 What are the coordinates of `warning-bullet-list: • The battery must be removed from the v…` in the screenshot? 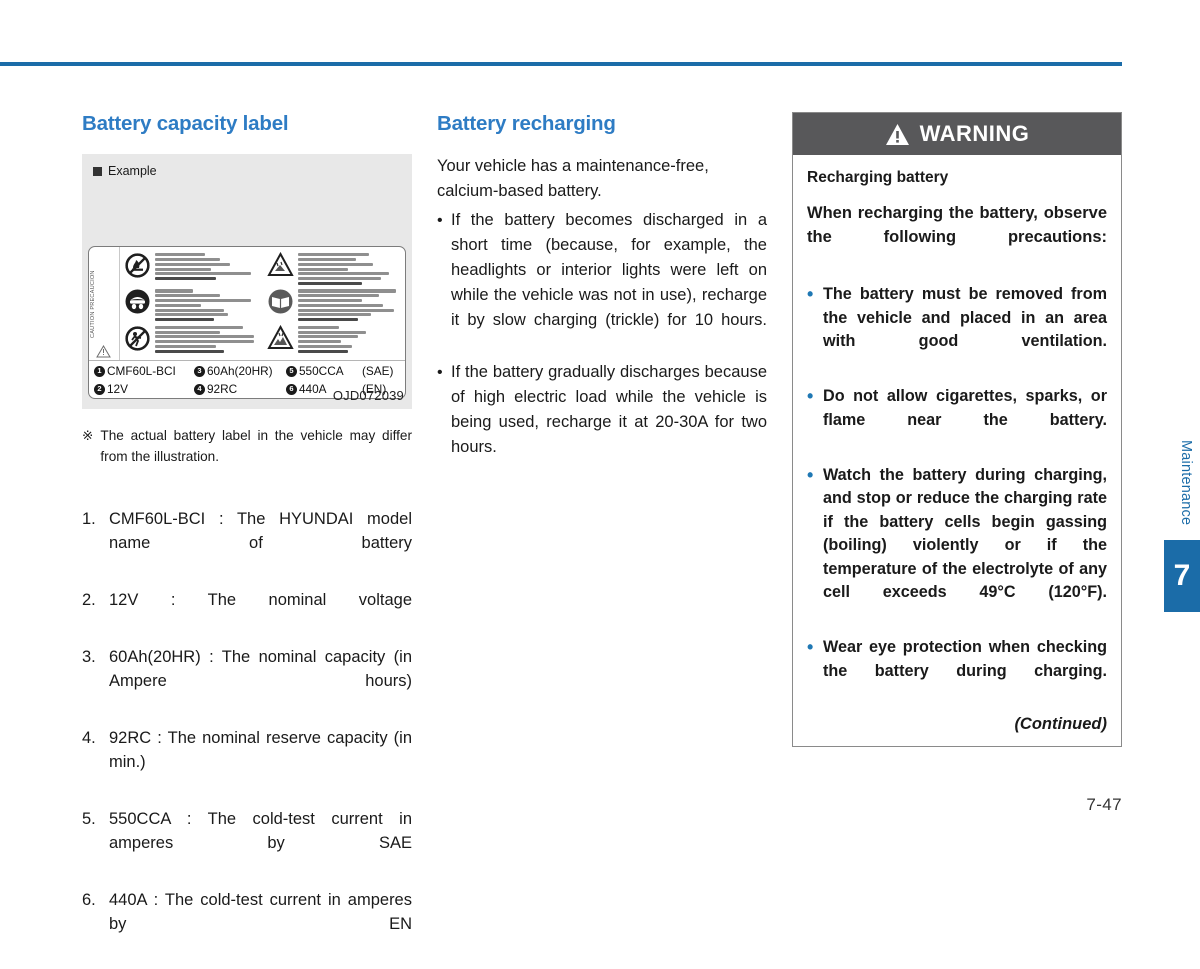 It's located at (957, 495).